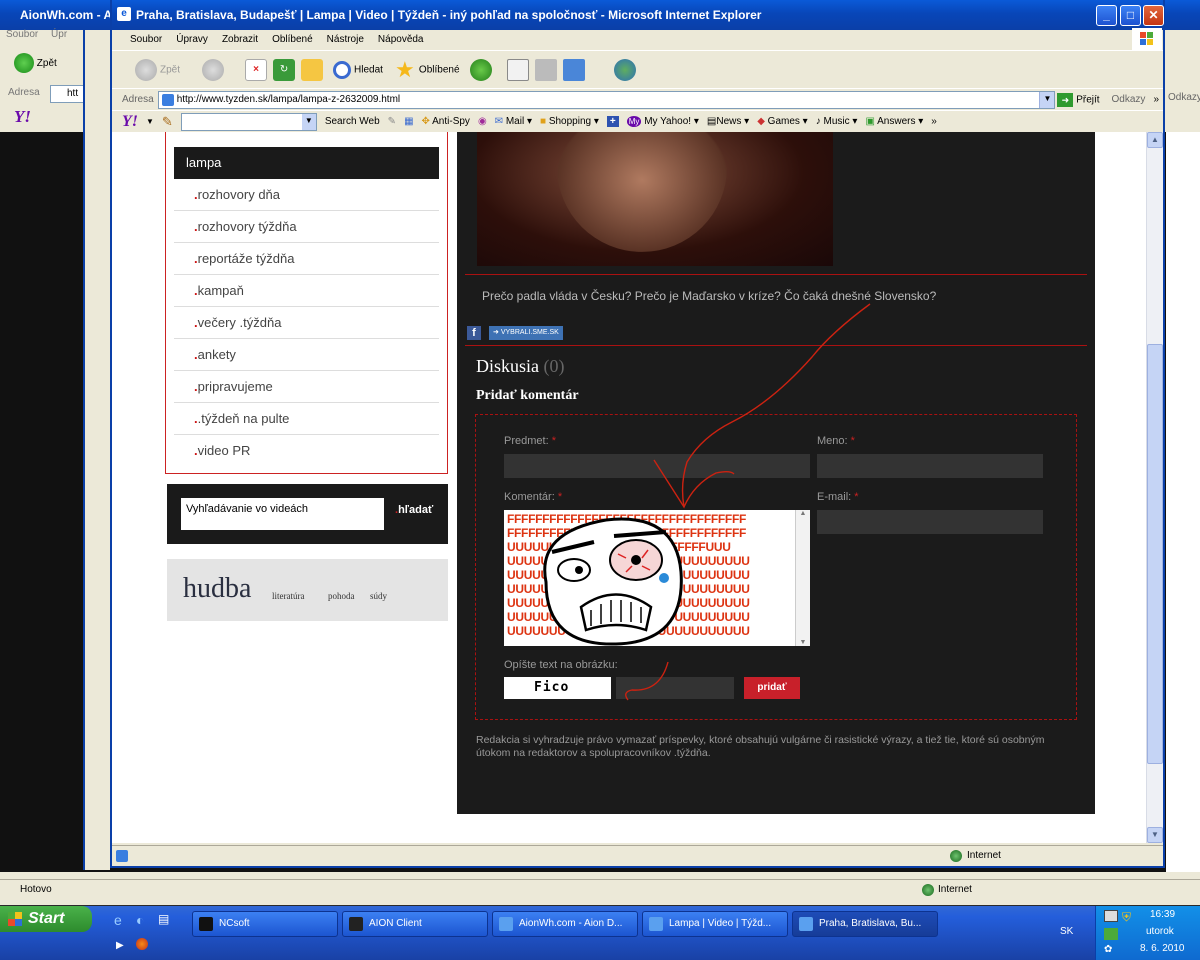 Image resolution: width=1200 pixels, height=960 pixels. What do you see at coordinates (192, 40) in the screenshot?
I see `menu-edit: Úpravy` at bounding box center [192, 40].